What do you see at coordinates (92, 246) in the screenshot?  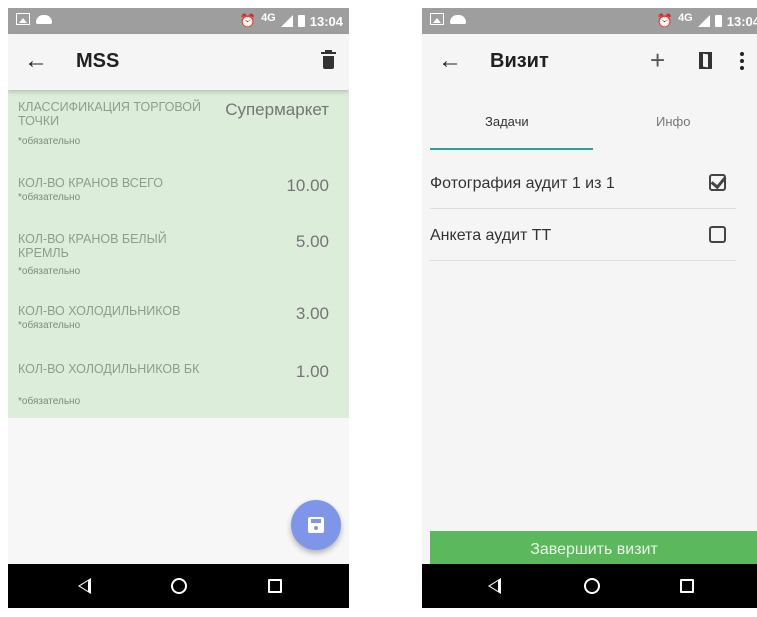 I see `field-label: КОЛ-ВО КРАНОВ БЕЛЫЙ КРЕМЛЬ` at bounding box center [92, 246].